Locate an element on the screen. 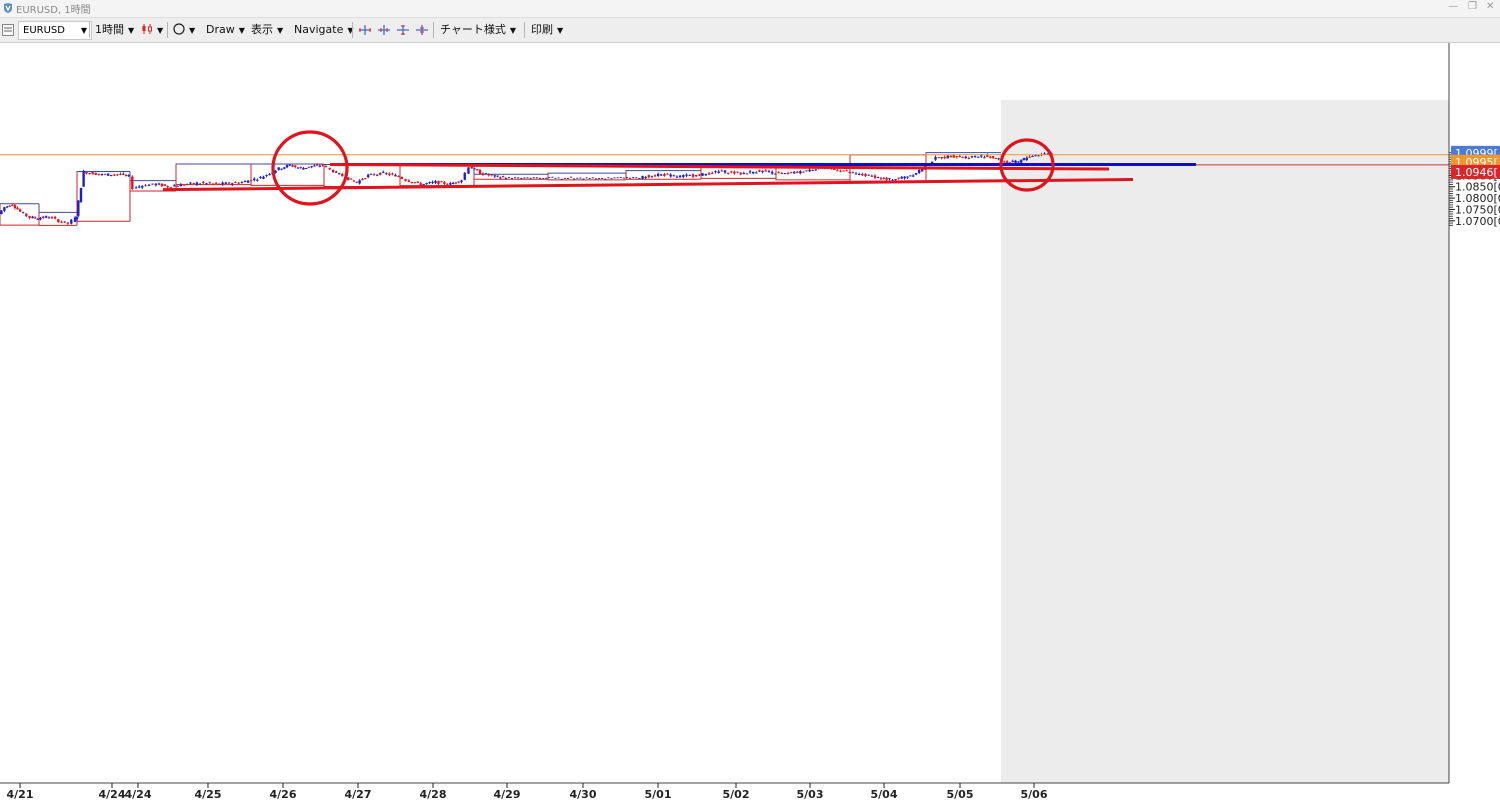 The height and width of the screenshot is (804, 1500). timeframe-dropdown: 1時間 ▼ is located at coordinates (114, 30).